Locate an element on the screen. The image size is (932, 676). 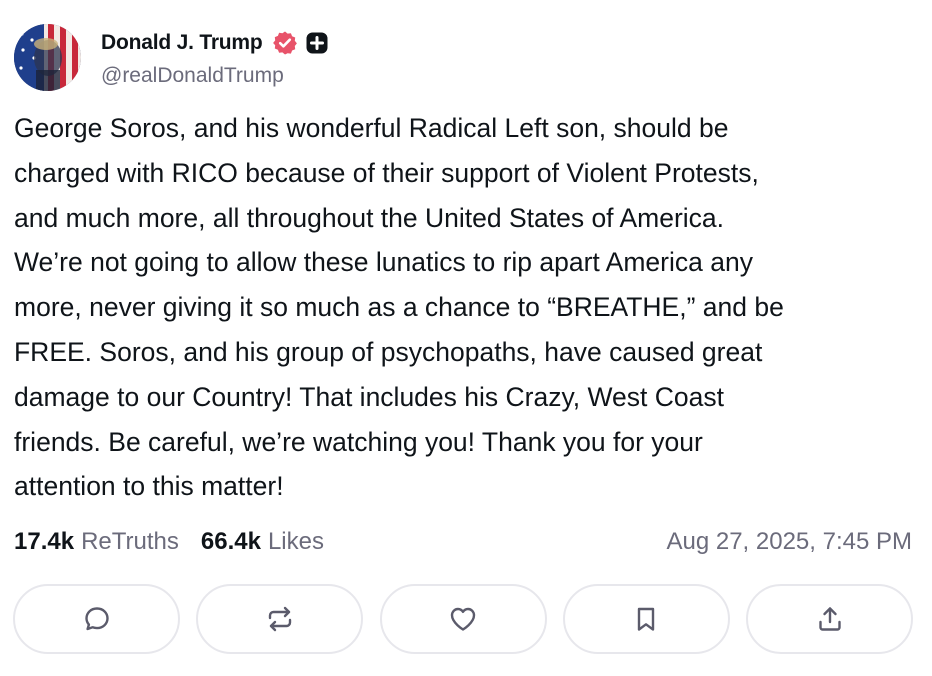
retruths-count: 17.4k is located at coordinates (44, 541).